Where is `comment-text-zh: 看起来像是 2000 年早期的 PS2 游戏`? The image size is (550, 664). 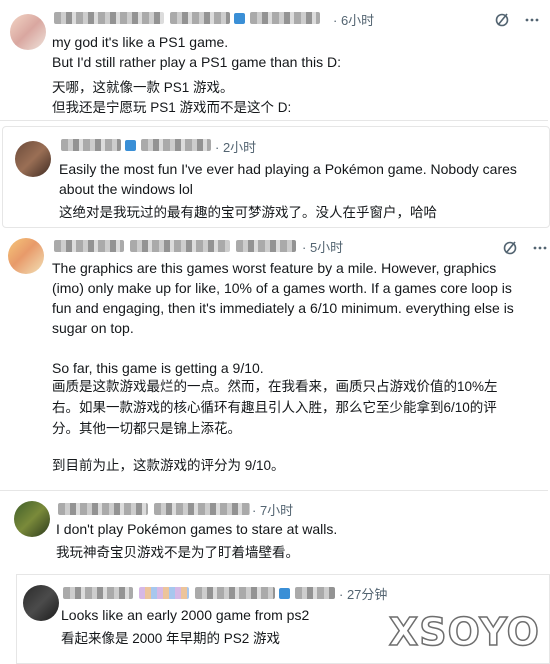
comment-text-zh: 看起来像是 2000 年早期的 PS2 游戏 is located at coordinates (171, 638).